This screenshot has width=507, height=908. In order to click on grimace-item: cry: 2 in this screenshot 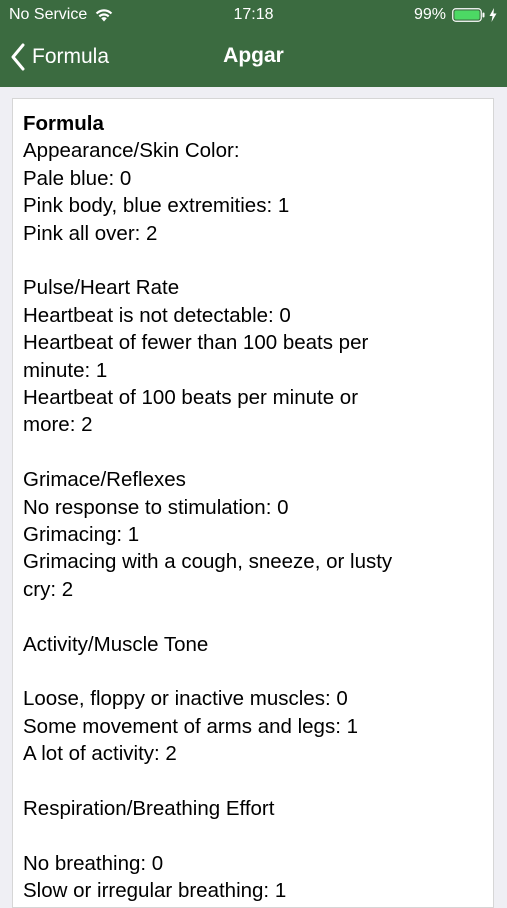, I will do `click(48, 589)`.